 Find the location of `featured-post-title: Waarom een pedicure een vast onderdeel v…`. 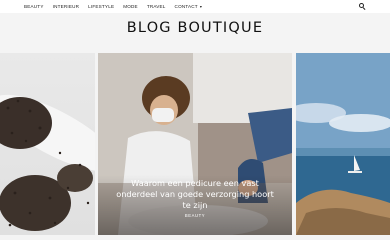

featured-post-title: Waarom een pedicure een vast onderdeel v… is located at coordinates (195, 194).